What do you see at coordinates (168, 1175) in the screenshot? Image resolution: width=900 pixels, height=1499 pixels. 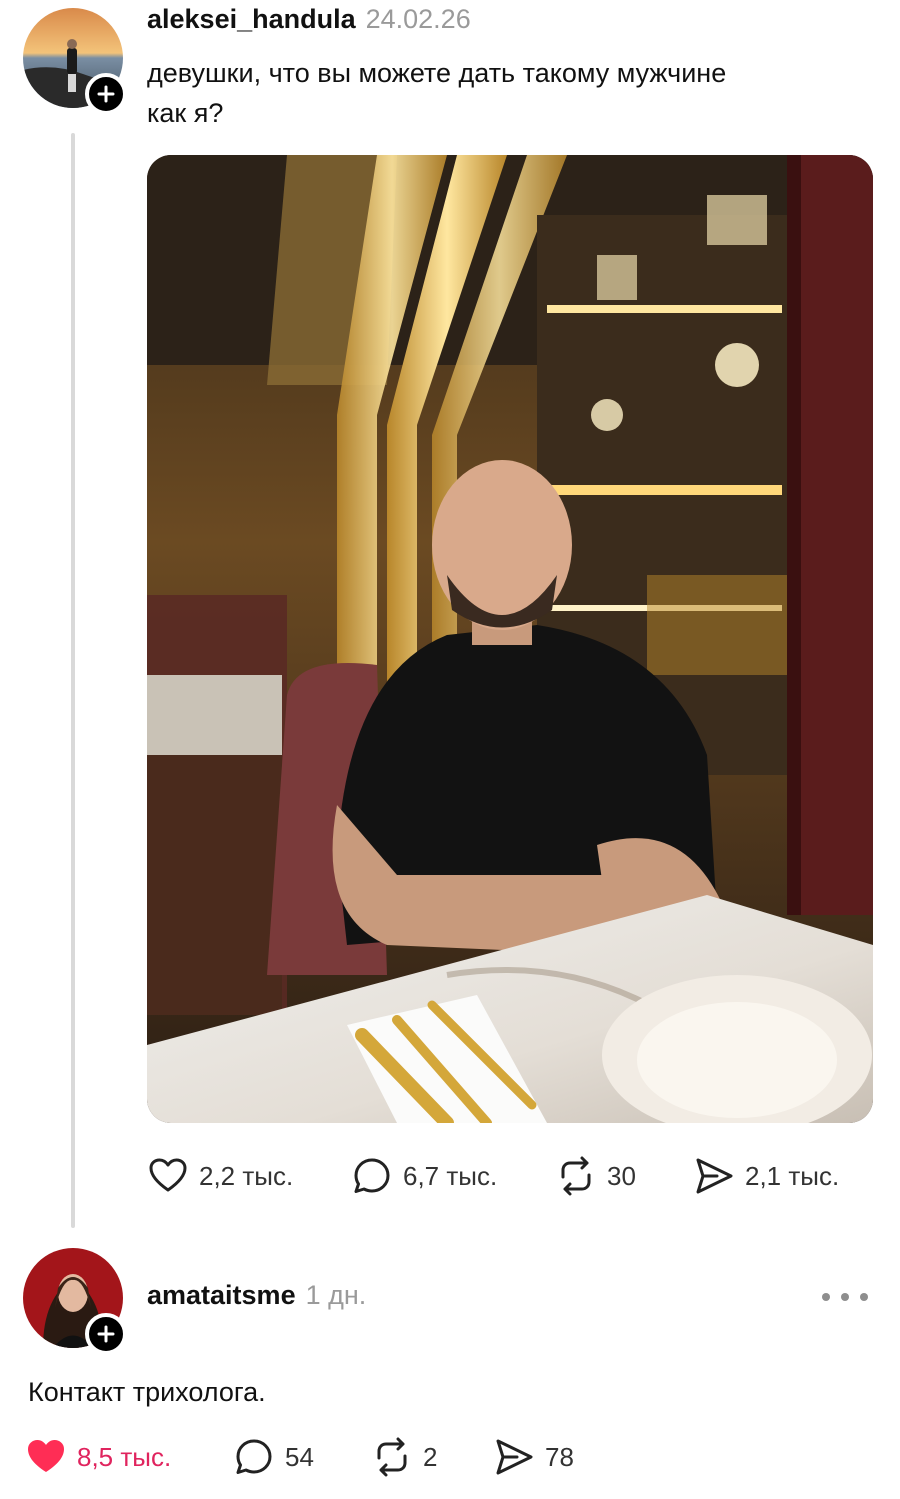 I see `heart-icon` at bounding box center [168, 1175].